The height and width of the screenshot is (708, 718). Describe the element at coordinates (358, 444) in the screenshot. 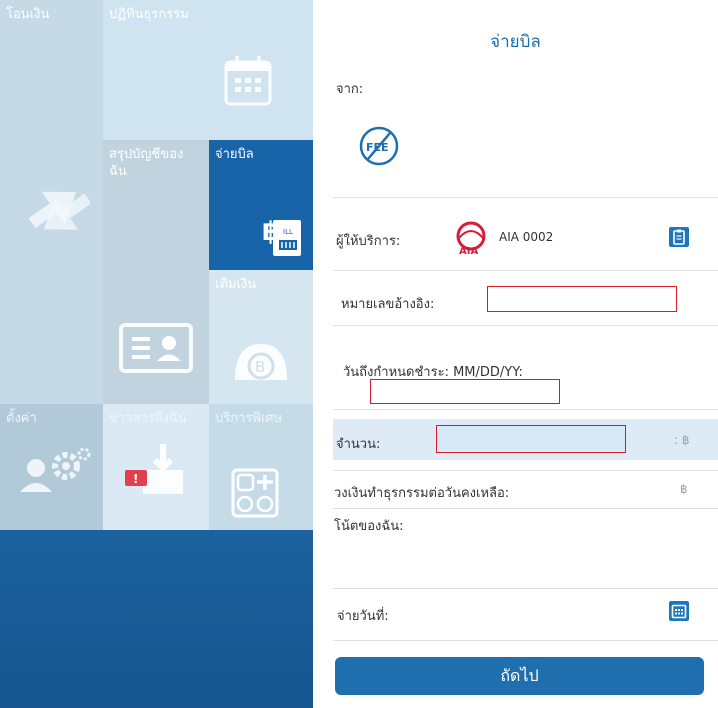

I see `amount-label: จำนวน:` at that location.